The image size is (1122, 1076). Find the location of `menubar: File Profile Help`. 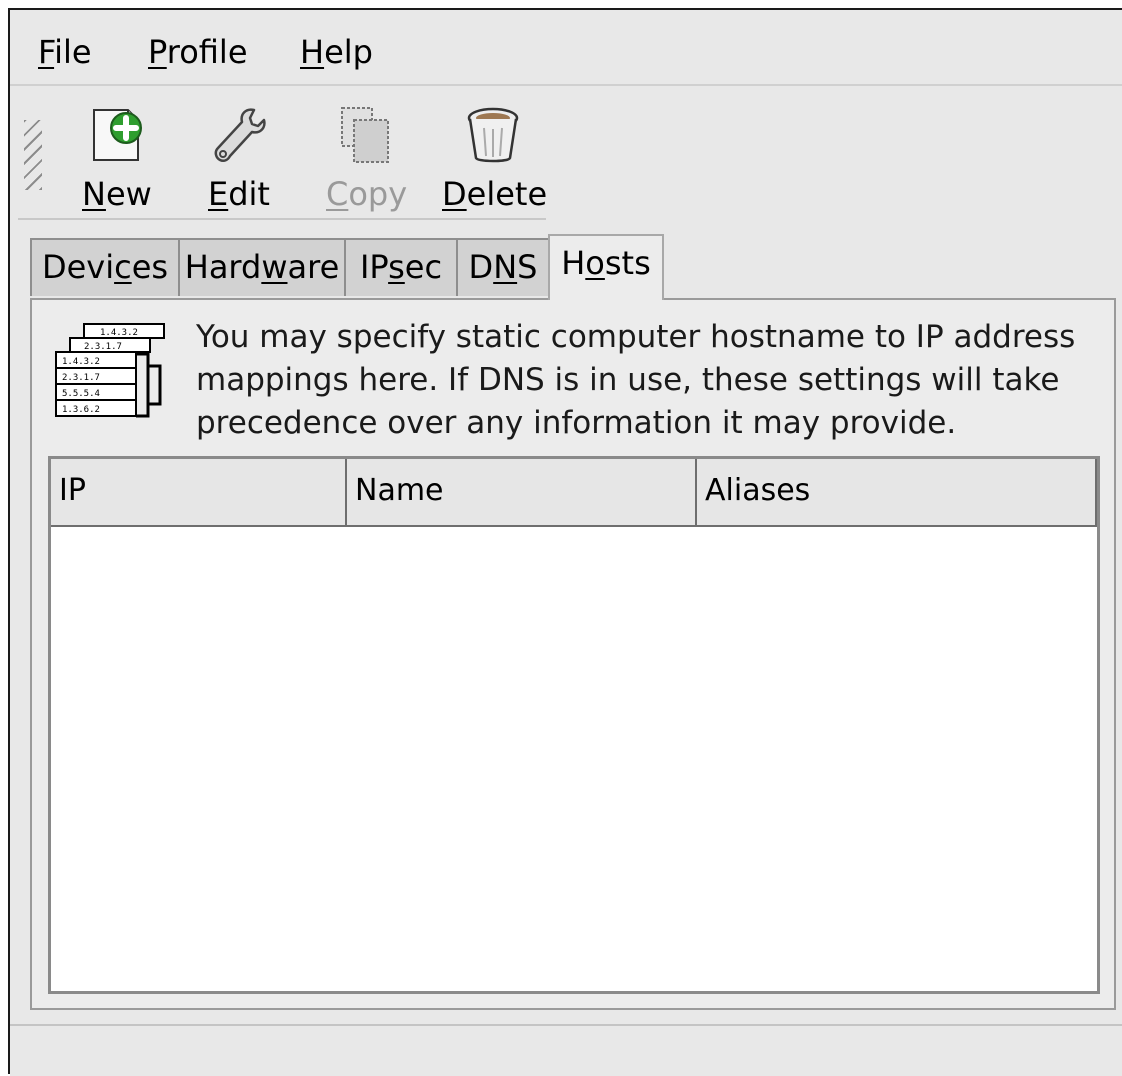

menubar: File Profile Help is located at coordinates (566, 48).